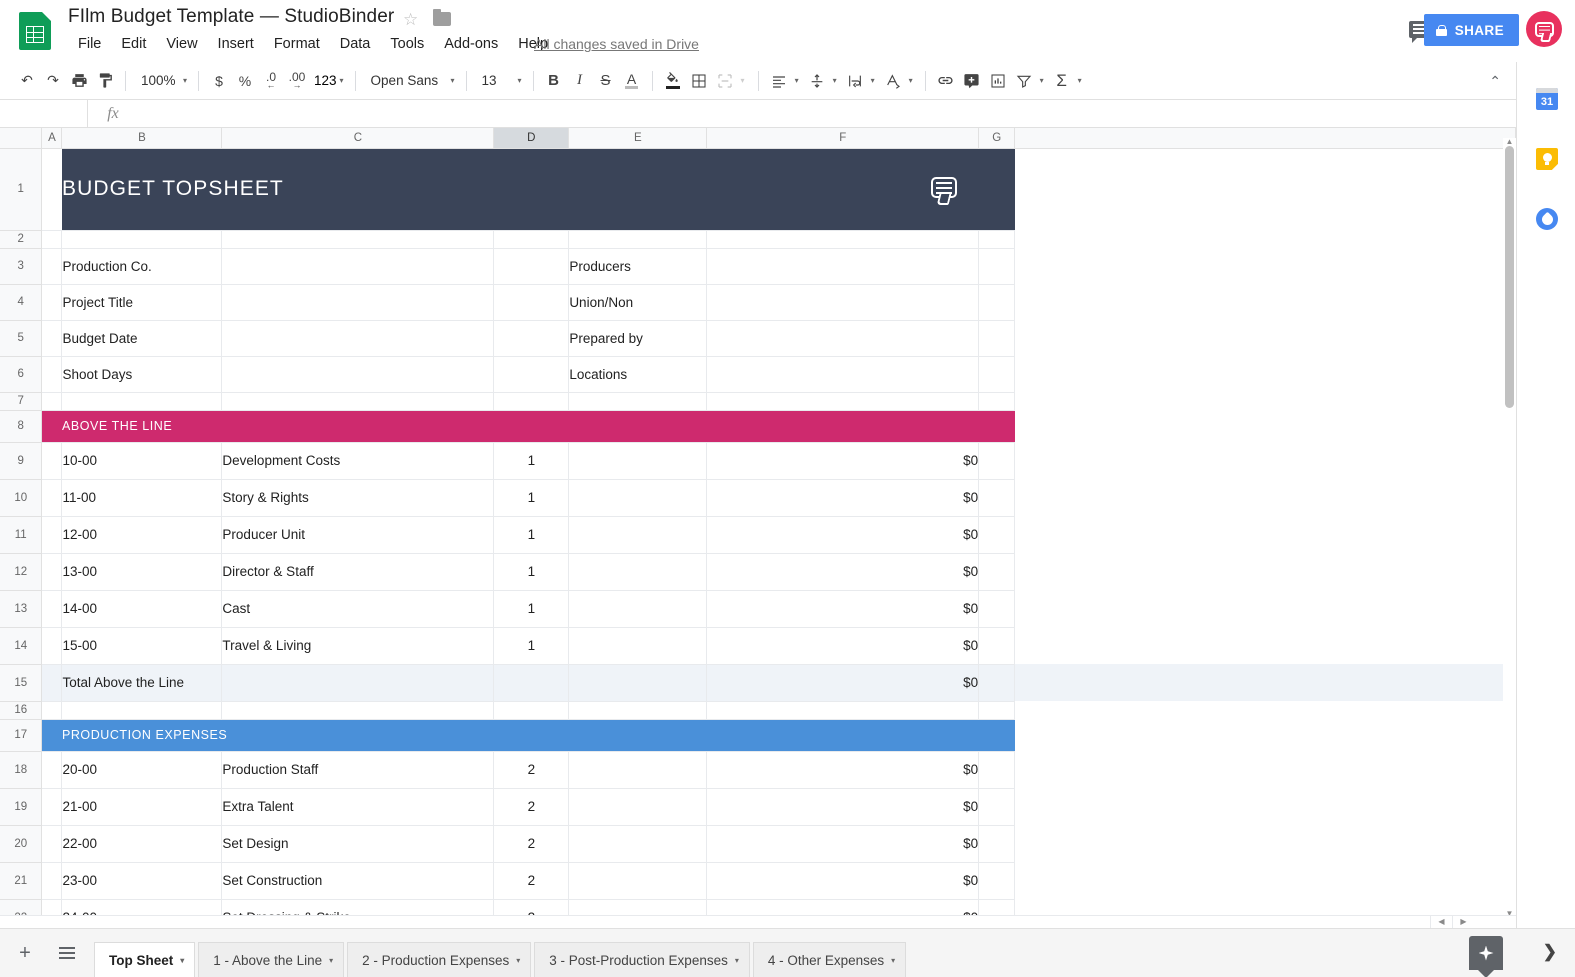 This screenshot has height=977, width=1575. Describe the element at coordinates (329, 81) in the screenshot. I see `more-formats-selector: 123 ▾` at that location.